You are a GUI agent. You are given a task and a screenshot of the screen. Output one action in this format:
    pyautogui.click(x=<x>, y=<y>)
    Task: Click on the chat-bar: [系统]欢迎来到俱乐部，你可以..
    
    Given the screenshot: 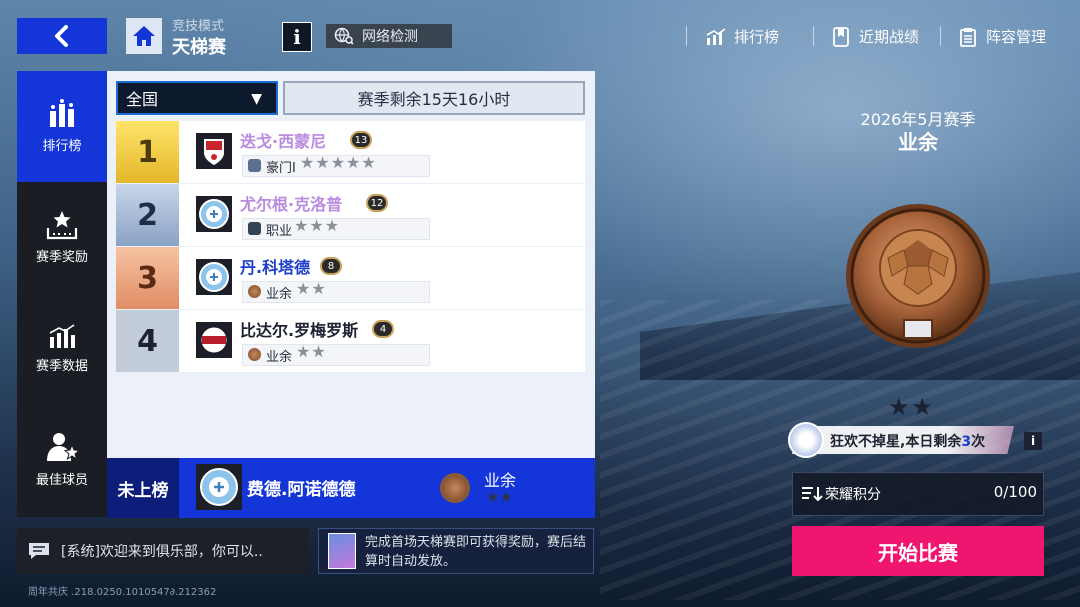 What is the action you would take?
    pyautogui.click(x=163, y=551)
    